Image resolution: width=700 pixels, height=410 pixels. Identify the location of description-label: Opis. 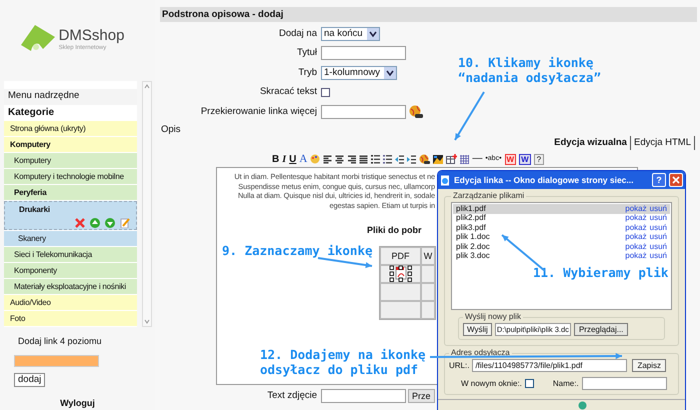
(171, 129).